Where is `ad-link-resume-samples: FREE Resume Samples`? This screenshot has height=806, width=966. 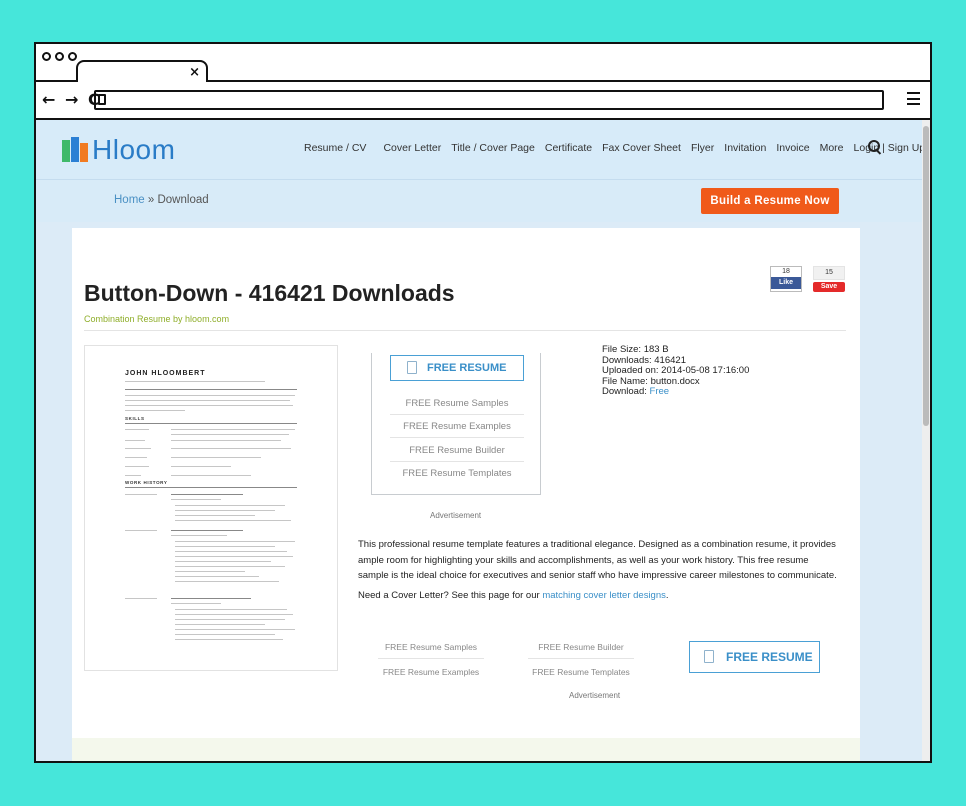 ad-link-resume-samples: FREE Resume Samples is located at coordinates (457, 403).